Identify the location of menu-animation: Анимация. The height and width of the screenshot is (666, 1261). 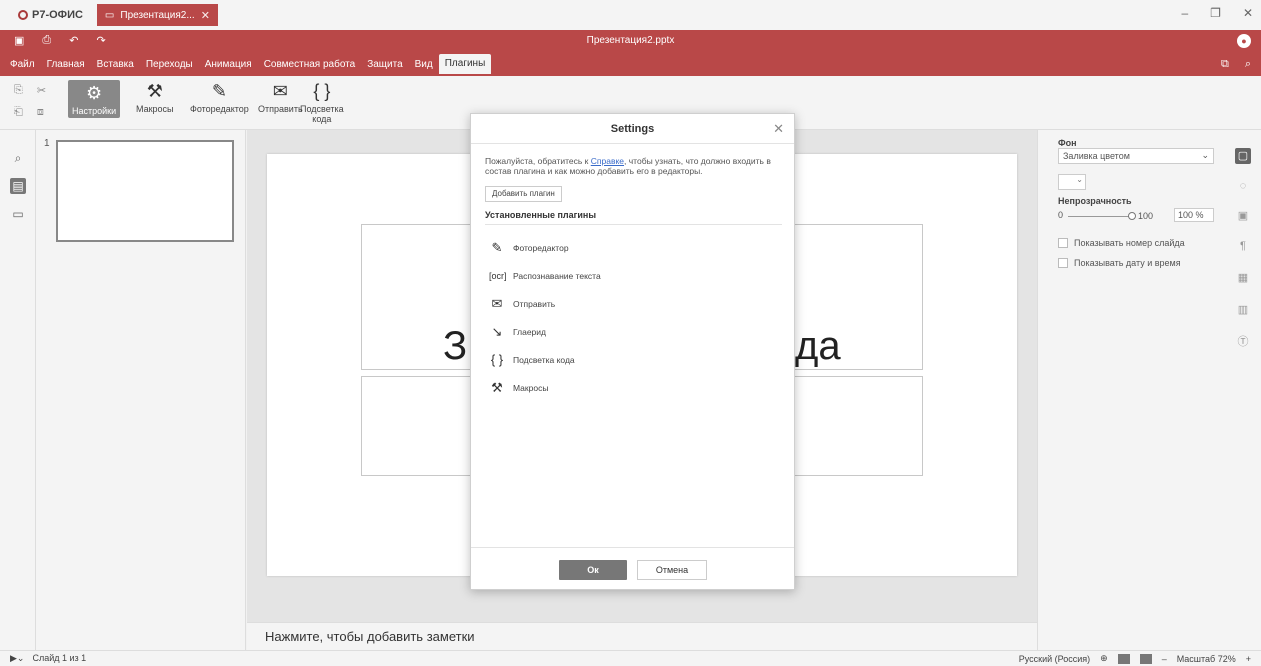
(228, 64).